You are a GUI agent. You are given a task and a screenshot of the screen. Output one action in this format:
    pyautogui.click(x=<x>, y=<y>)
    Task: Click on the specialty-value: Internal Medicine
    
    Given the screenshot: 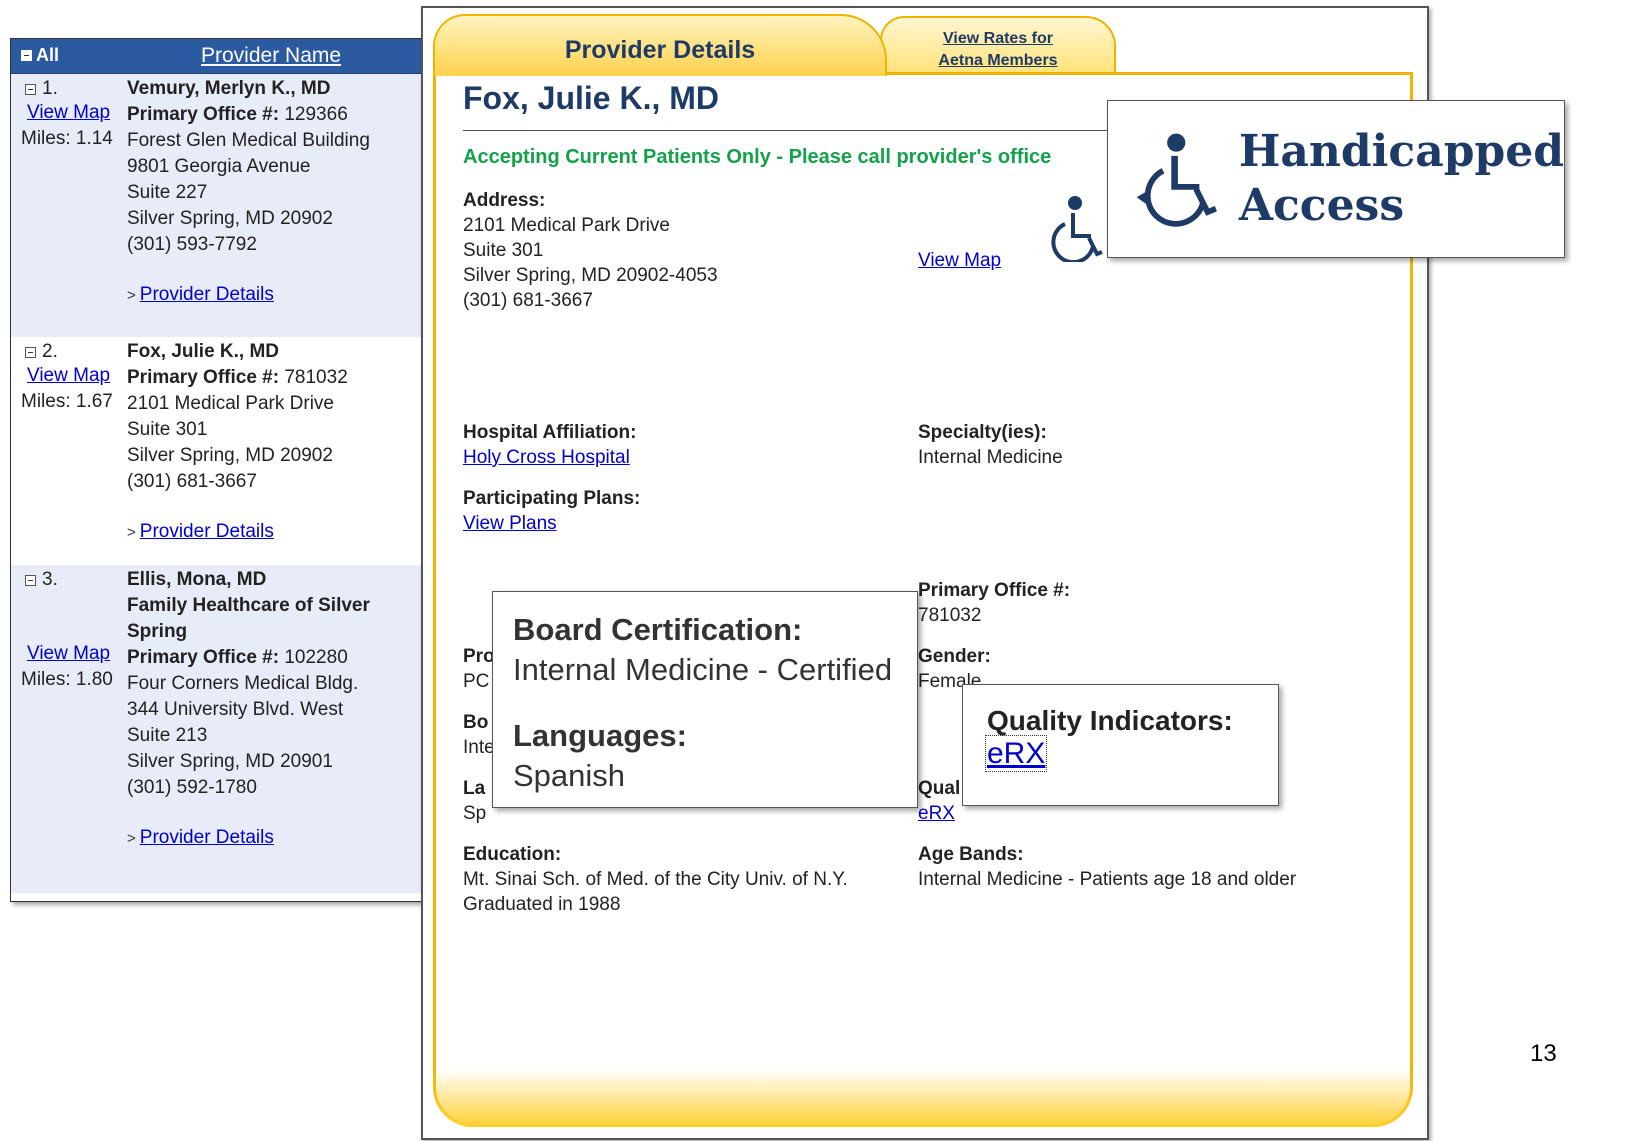 What is the action you would take?
    pyautogui.click(x=990, y=457)
    